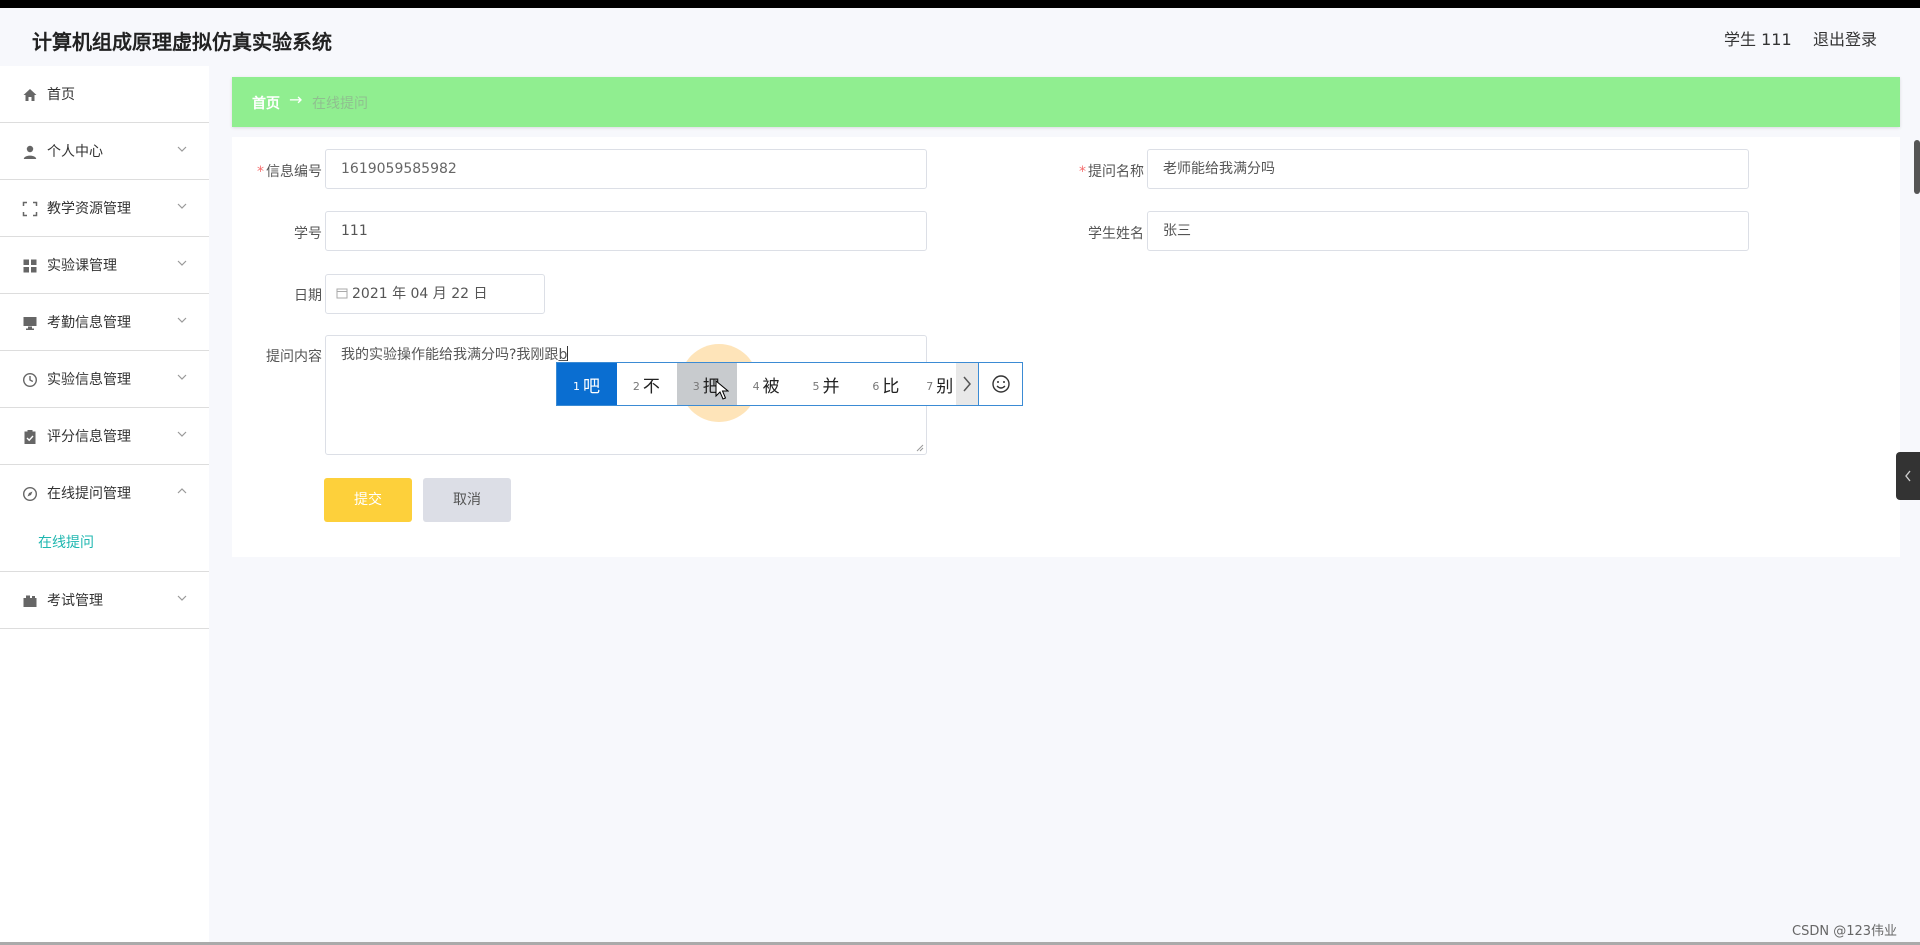 This screenshot has height=945, width=1920. Describe the element at coordinates (308, 234) in the screenshot. I see `student-no-label: 学号` at that location.